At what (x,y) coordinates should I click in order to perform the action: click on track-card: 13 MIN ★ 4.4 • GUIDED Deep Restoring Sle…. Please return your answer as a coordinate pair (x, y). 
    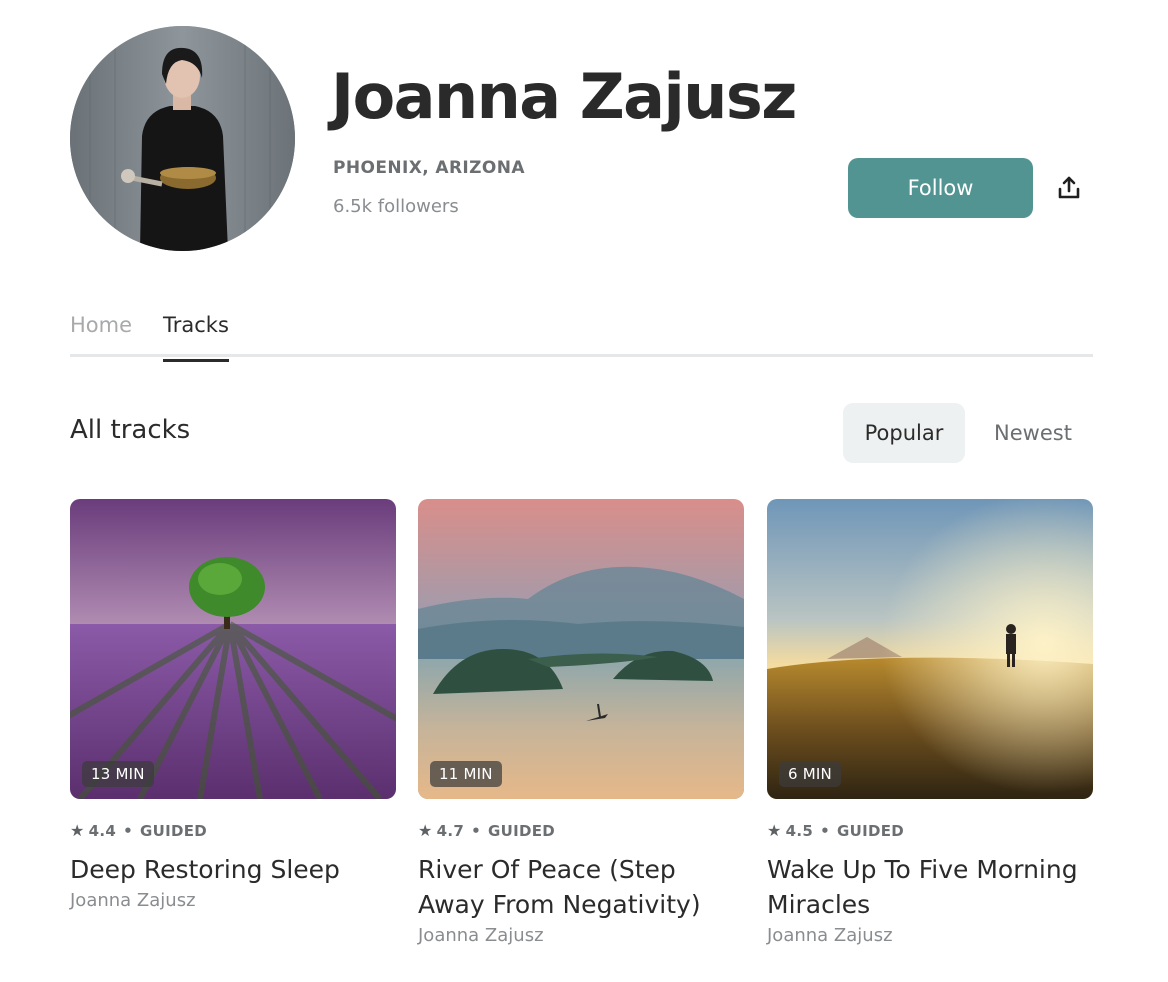
    Looking at the image, I should click on (233, 705).